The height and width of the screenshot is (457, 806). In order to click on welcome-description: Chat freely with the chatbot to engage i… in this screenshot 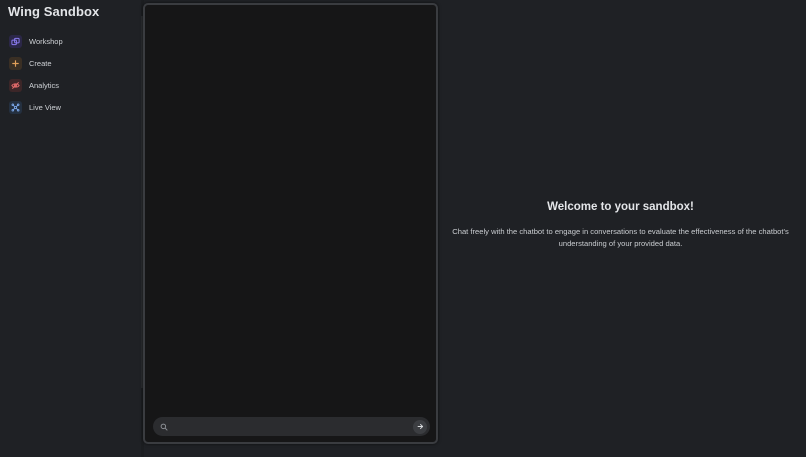, I will do `click(620, 237)`.